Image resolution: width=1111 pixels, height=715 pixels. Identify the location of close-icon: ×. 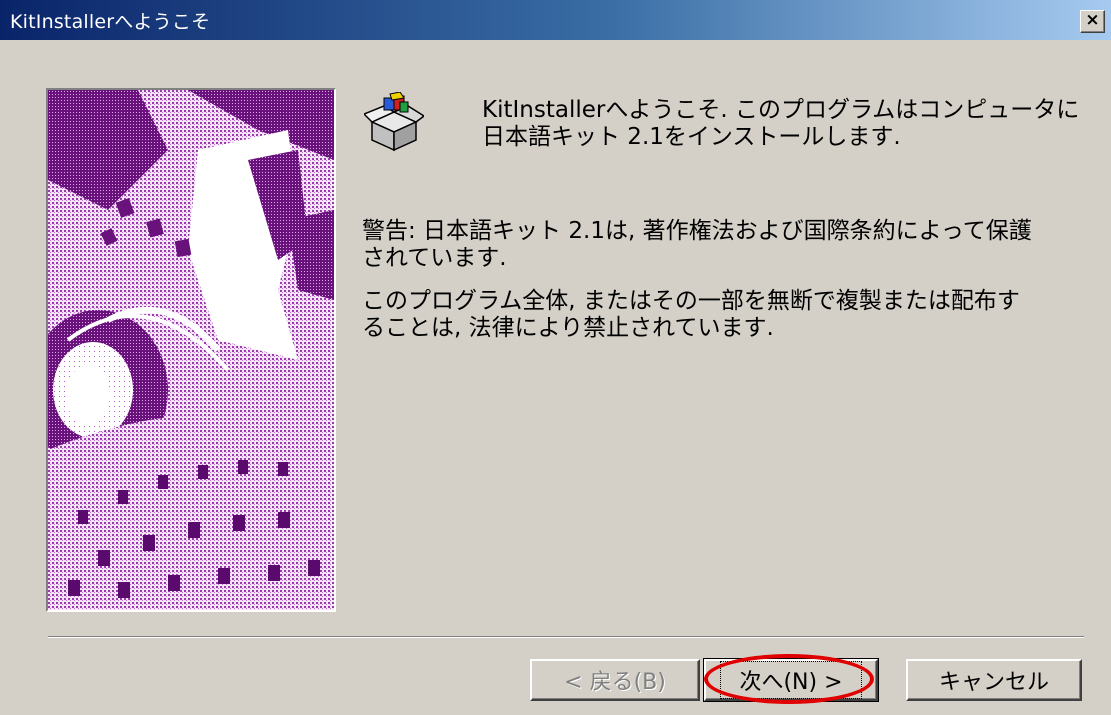
(1092, 21).